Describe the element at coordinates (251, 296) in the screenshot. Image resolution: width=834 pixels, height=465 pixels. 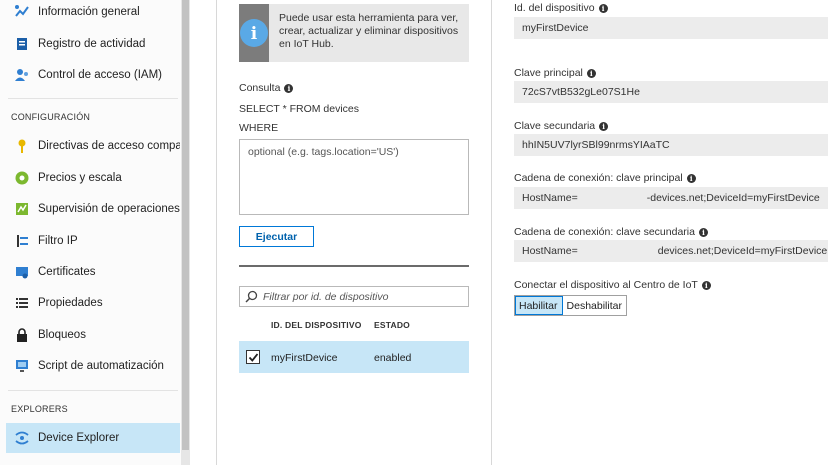
I see `search-icon` at that location.